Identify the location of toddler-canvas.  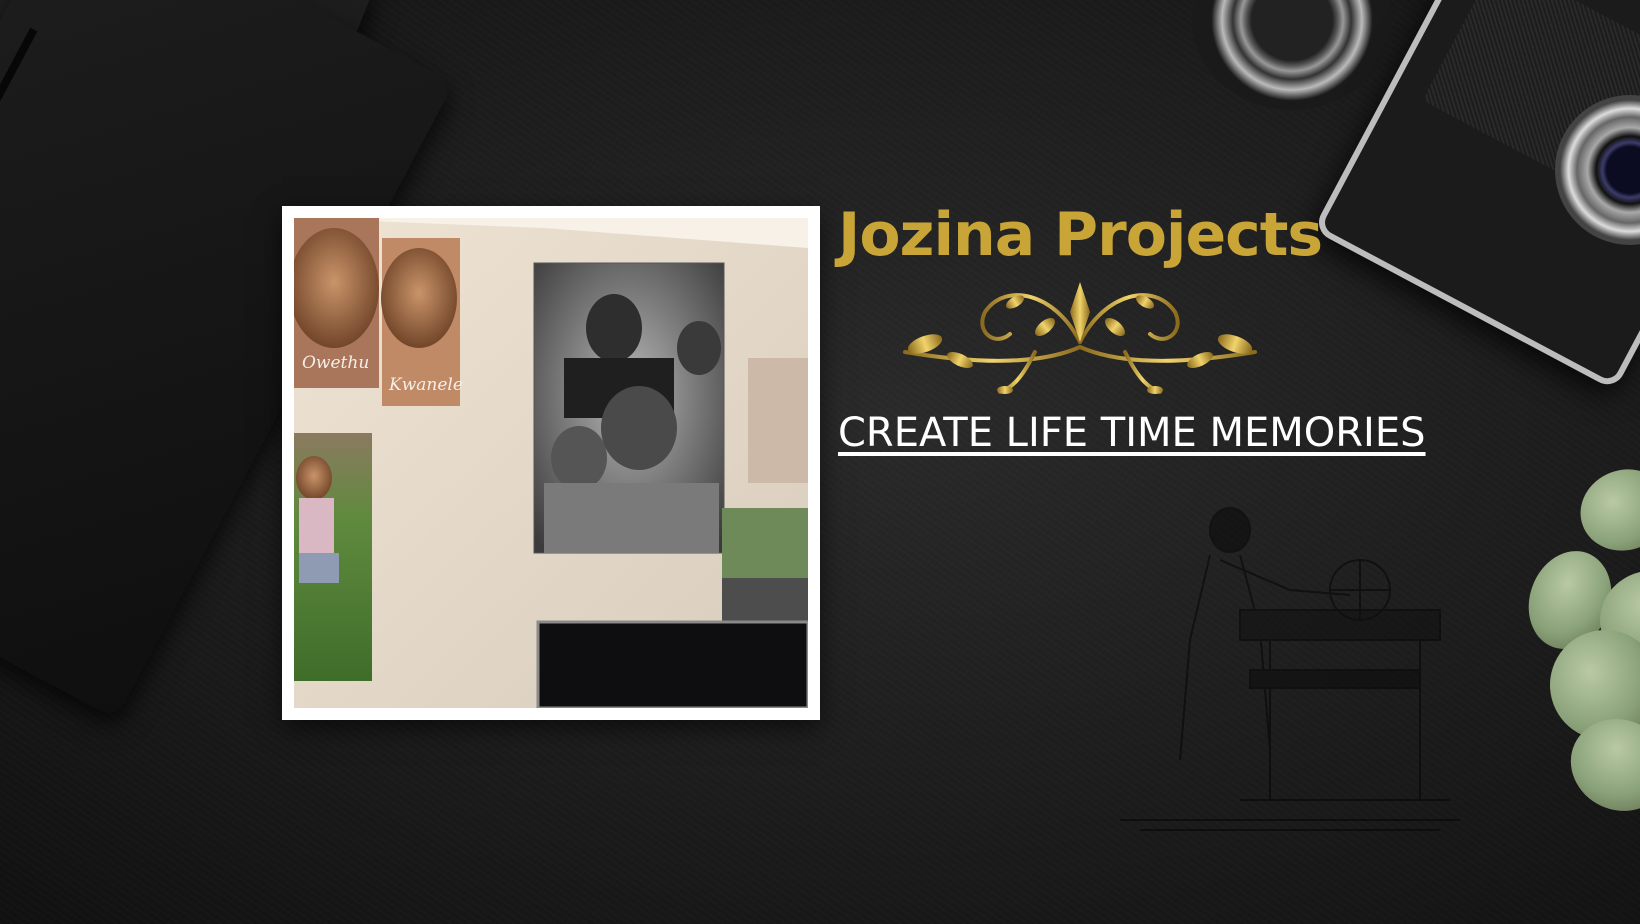
(333, 557).